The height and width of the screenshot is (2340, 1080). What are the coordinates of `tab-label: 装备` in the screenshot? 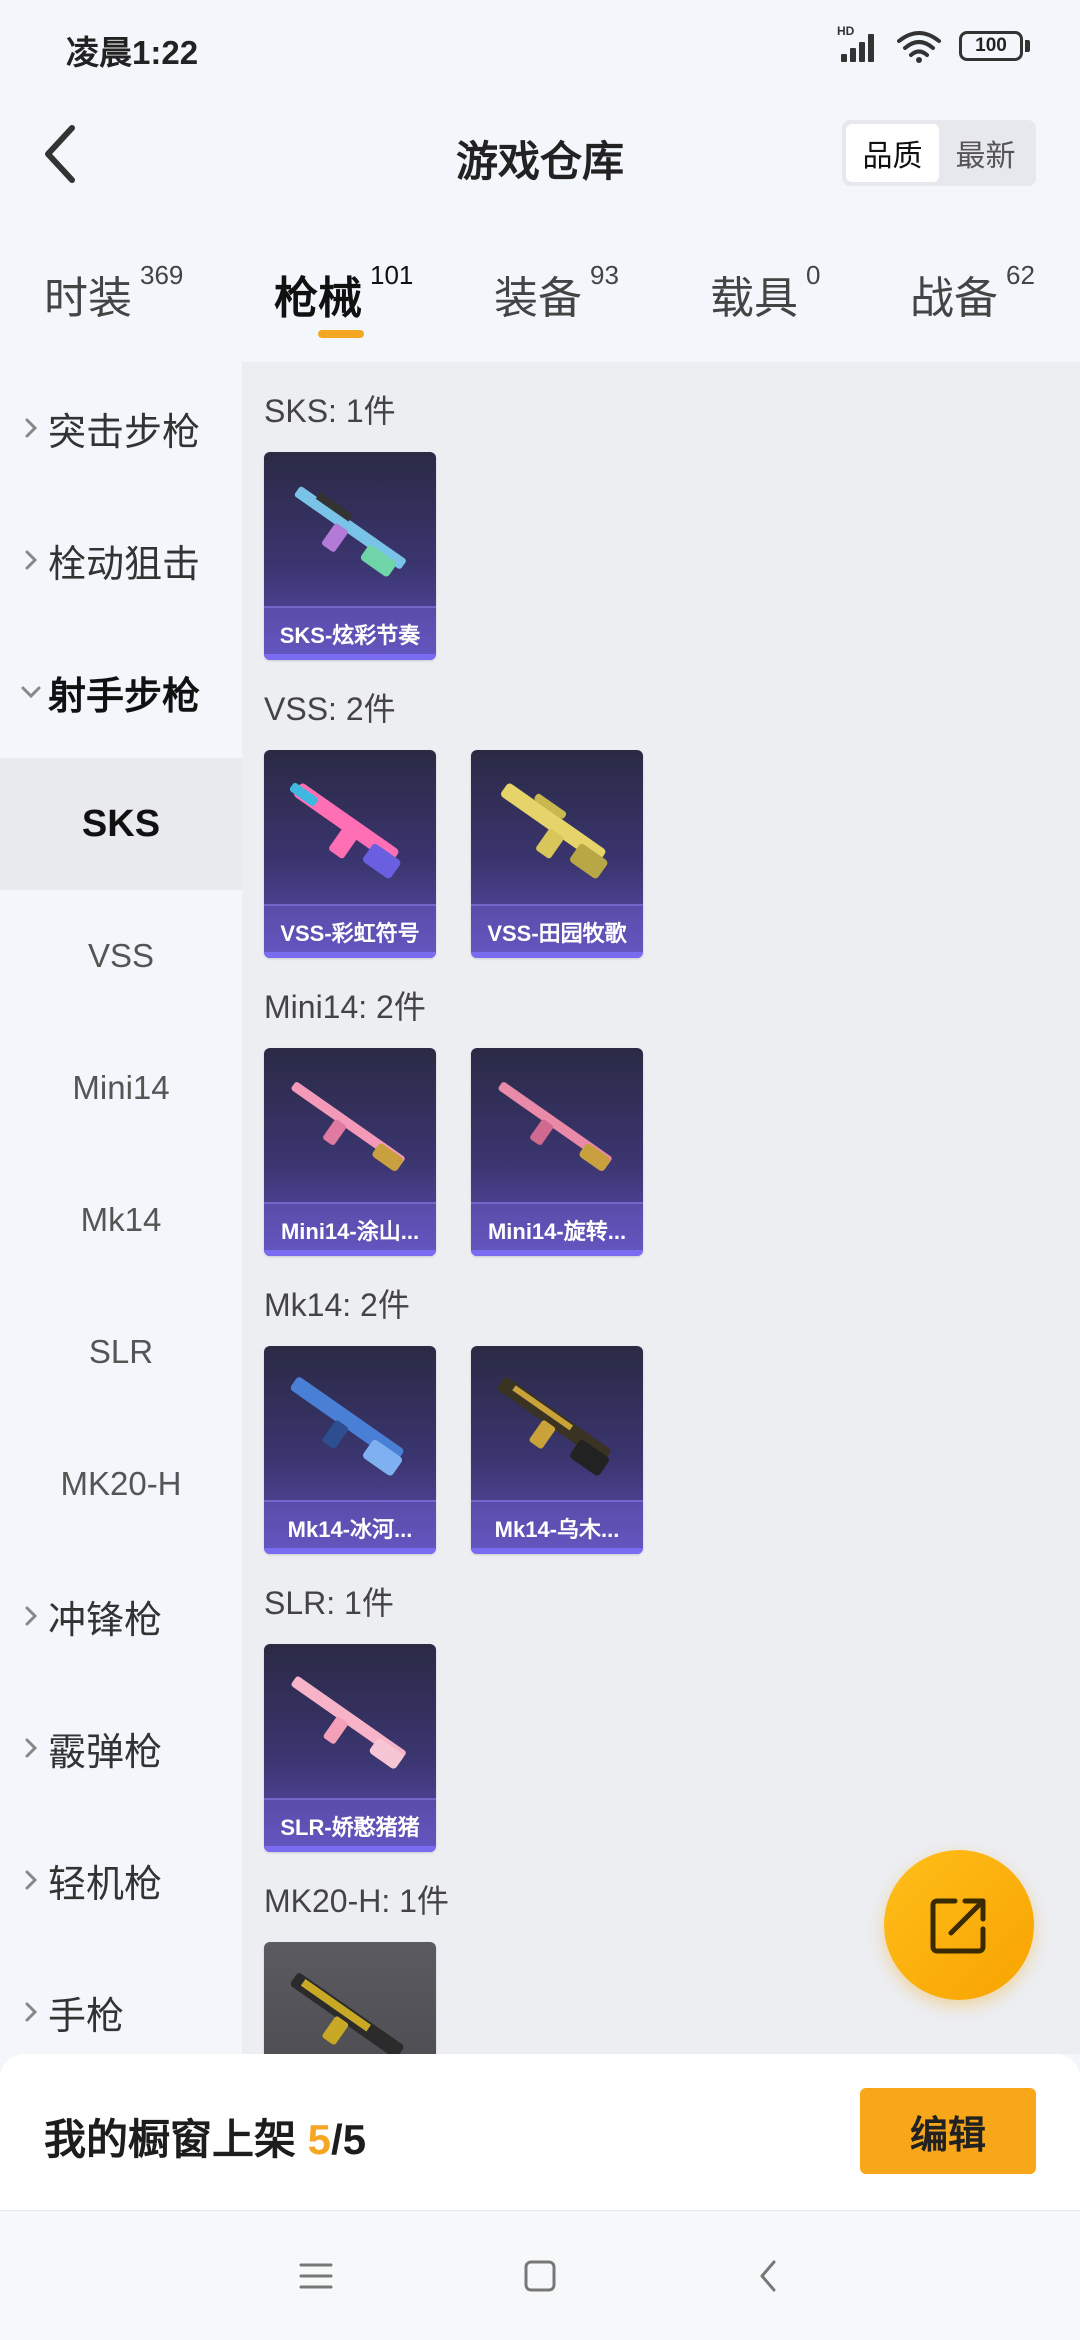 It's located at (538, 298).